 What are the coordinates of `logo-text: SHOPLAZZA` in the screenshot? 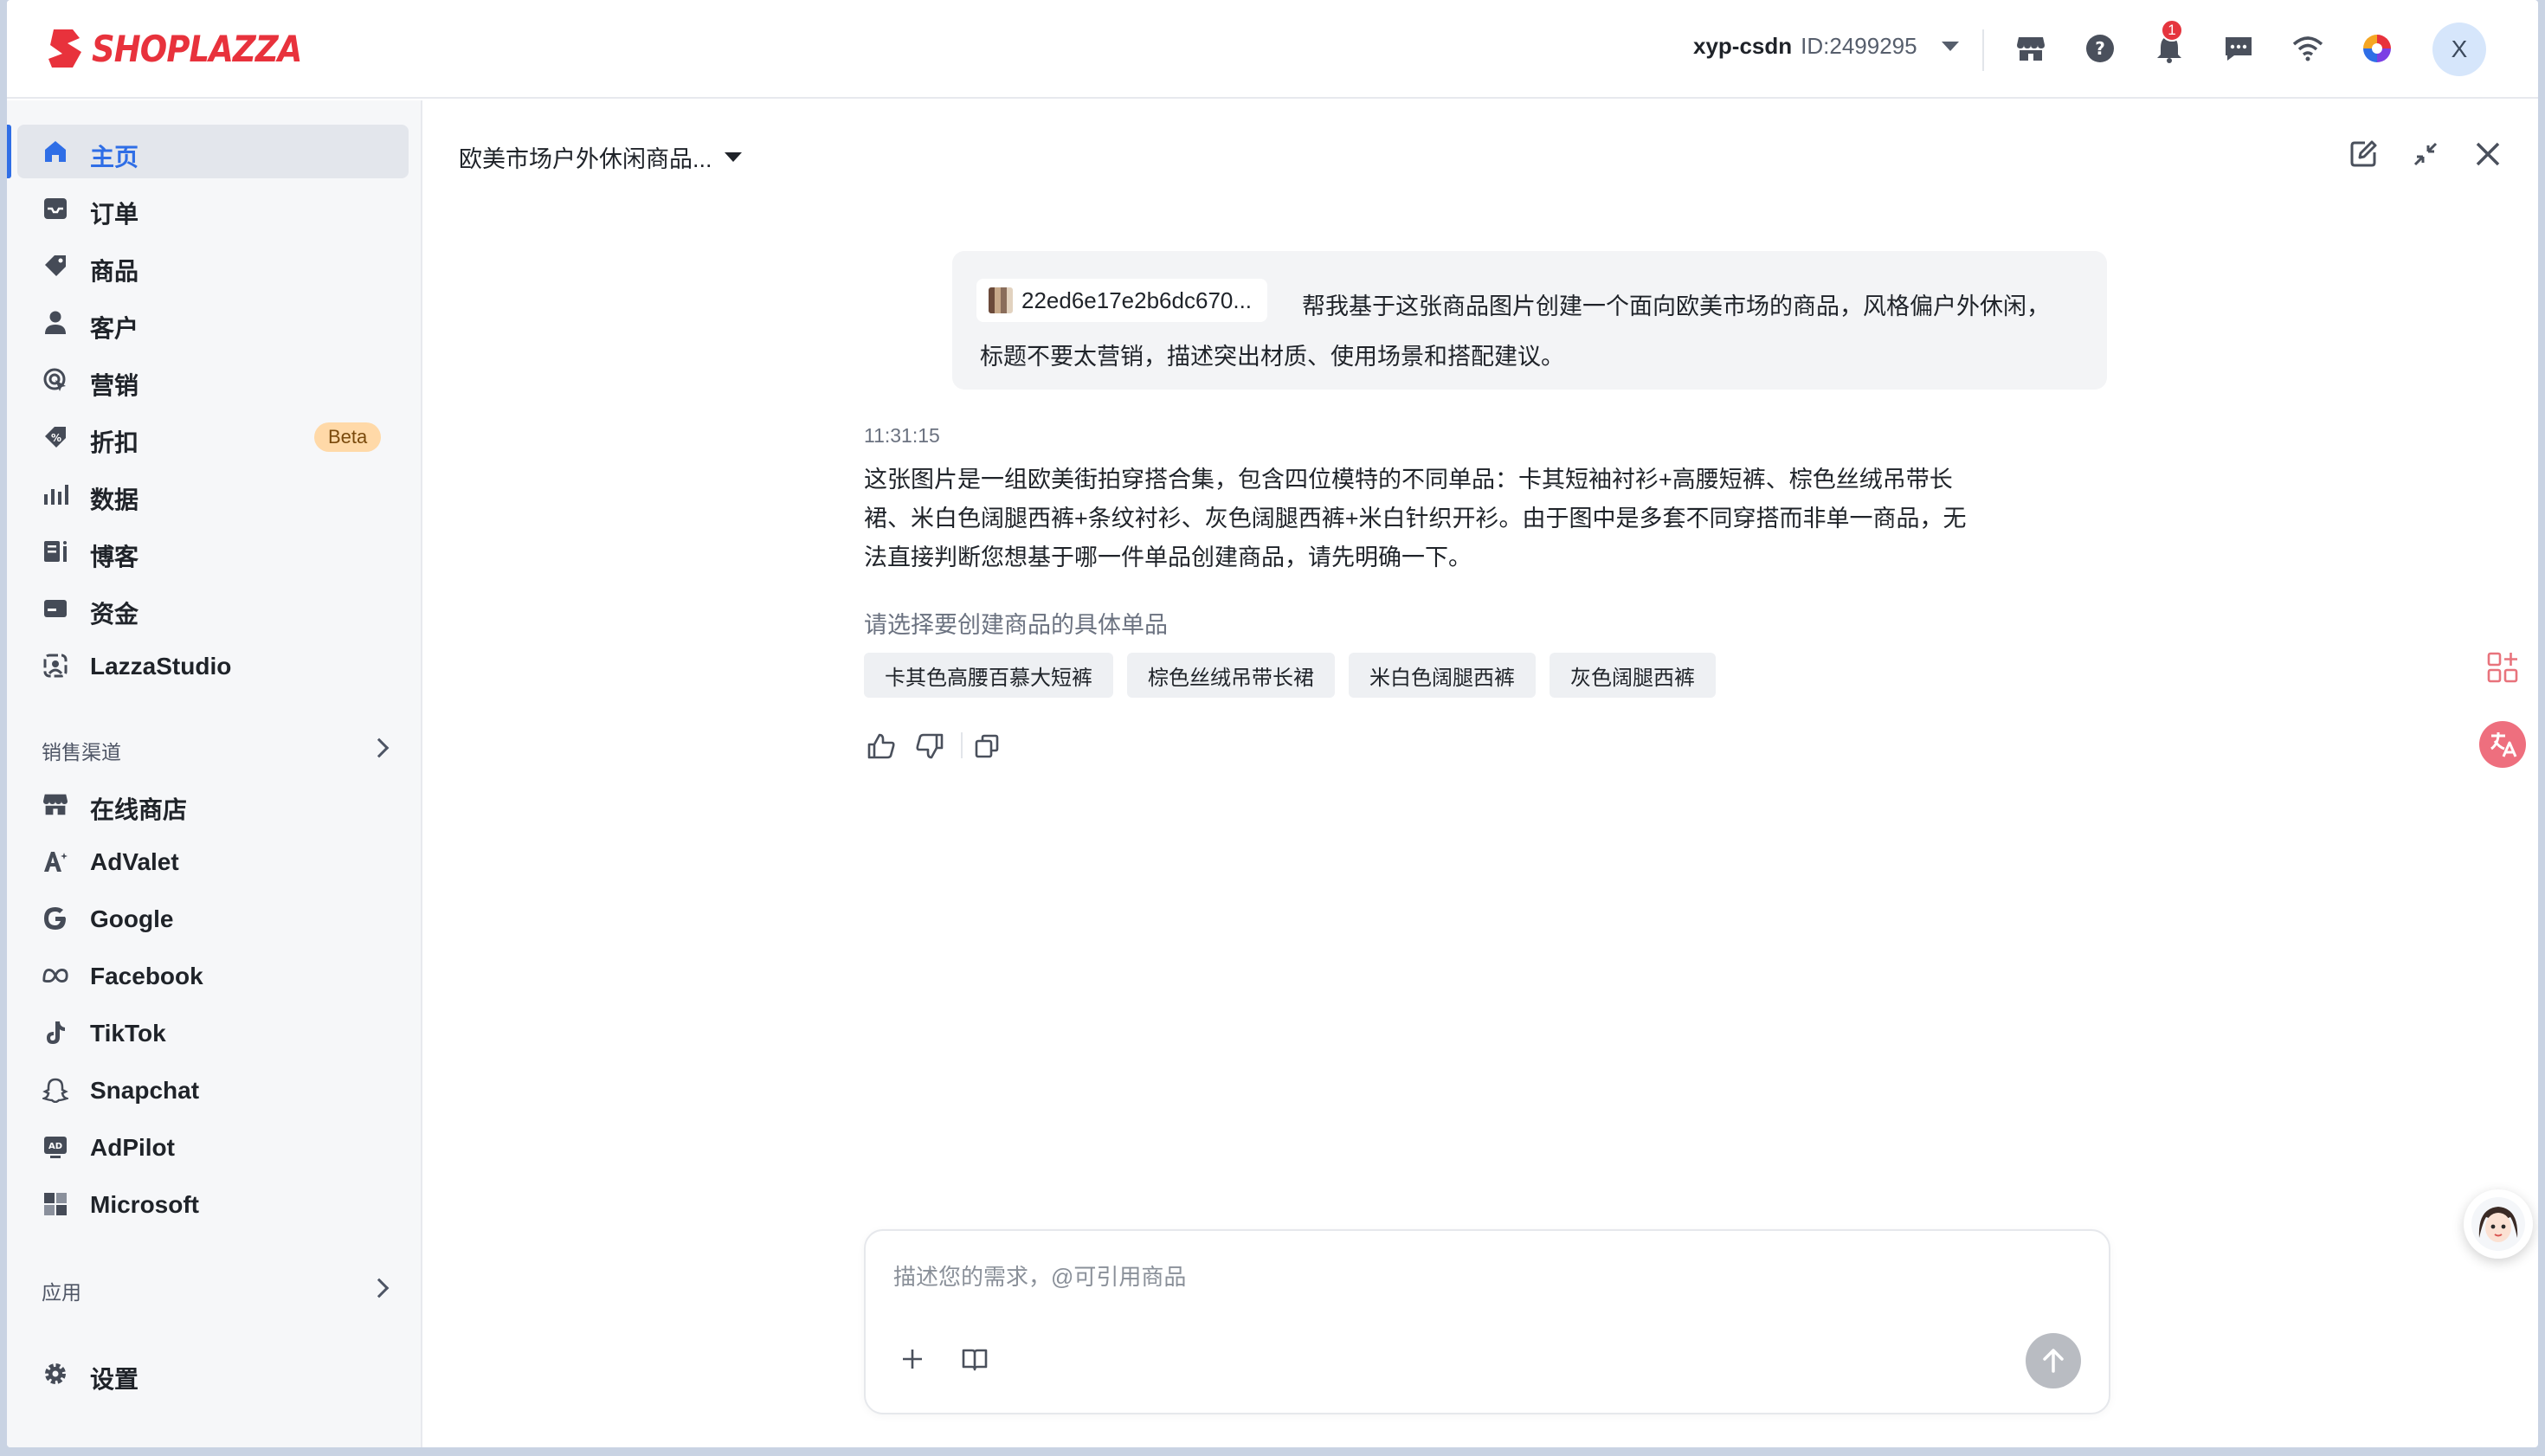 It's located at (197, 48).